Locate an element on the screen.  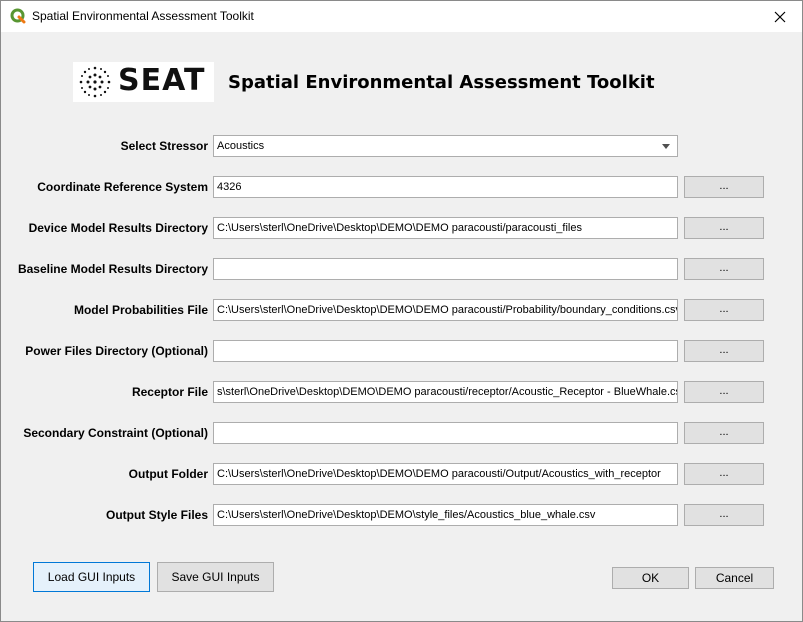
device-dir-label: Device Model Results Directory is located at coordinates (118, 228).